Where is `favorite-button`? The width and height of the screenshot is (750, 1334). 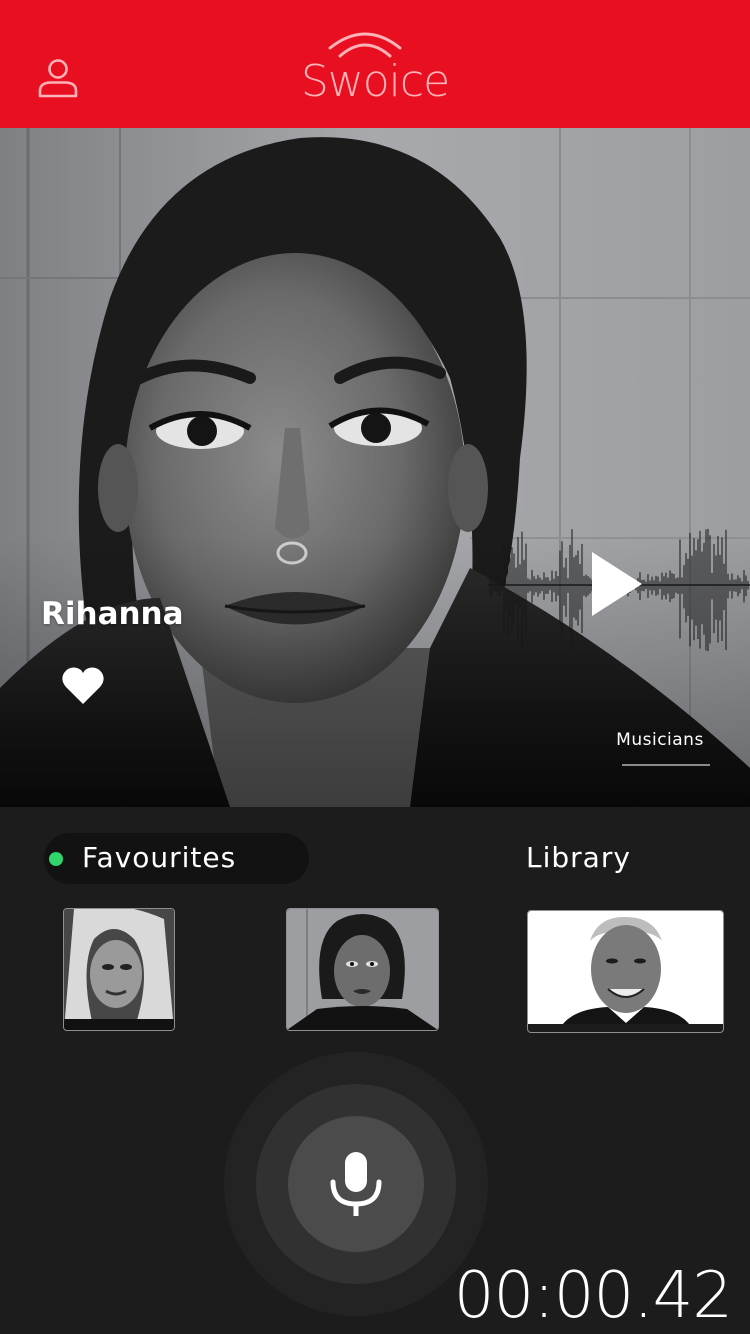
favorite-button is located at coordinates (83, 687).